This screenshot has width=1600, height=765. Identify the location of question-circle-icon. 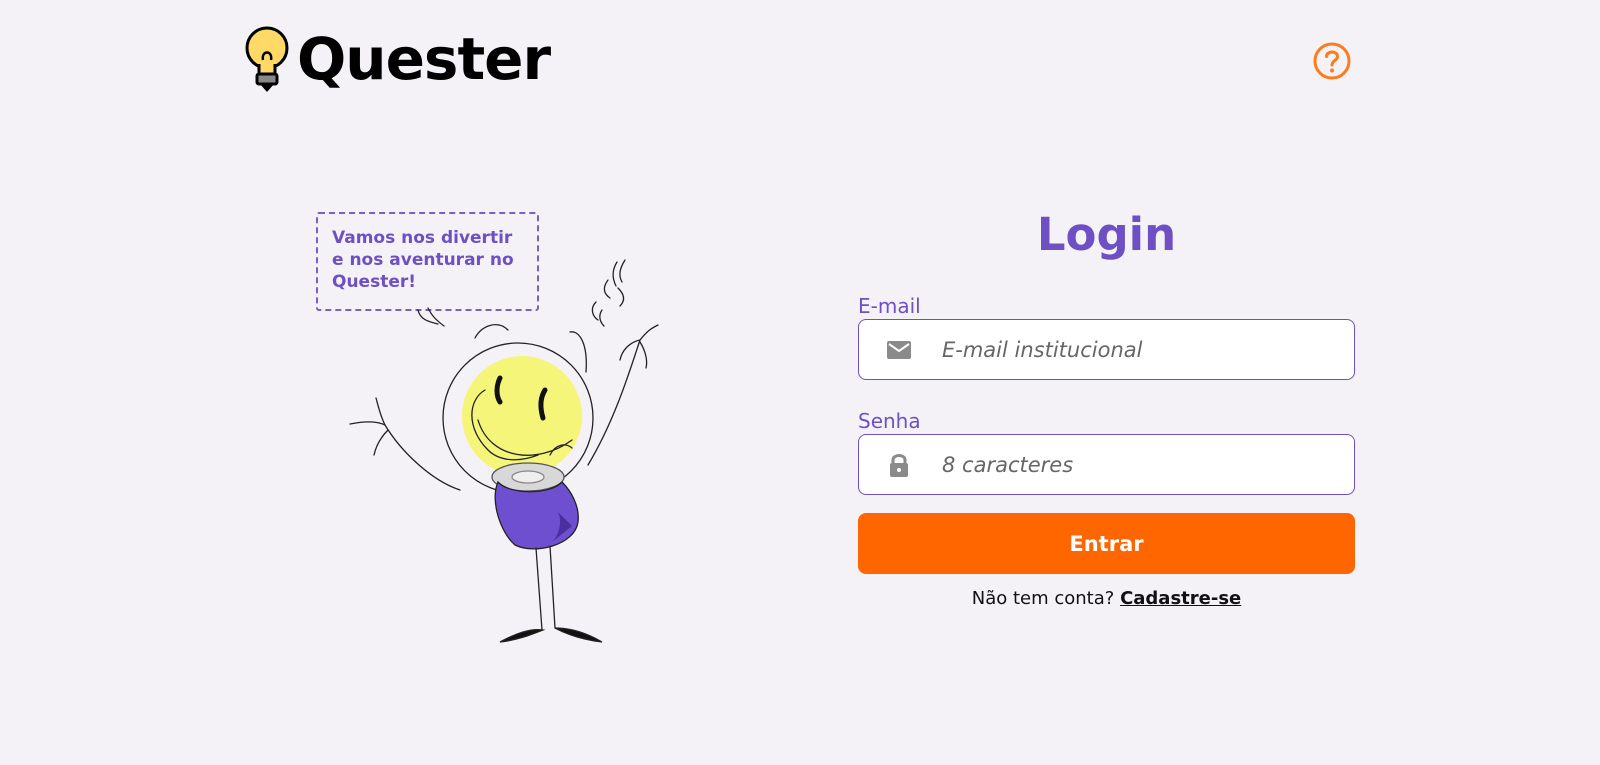
(1332, 61).